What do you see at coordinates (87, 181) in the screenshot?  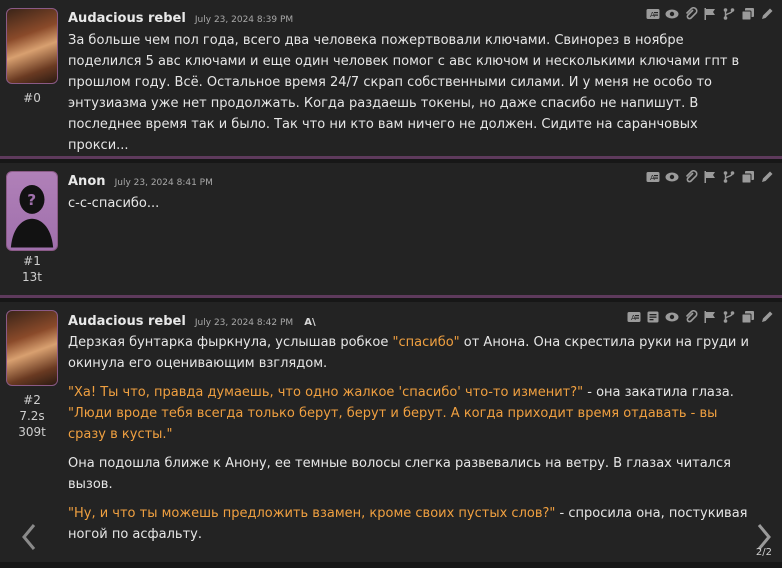 I see `author-name: Anon` at bounding box center [87, 181].